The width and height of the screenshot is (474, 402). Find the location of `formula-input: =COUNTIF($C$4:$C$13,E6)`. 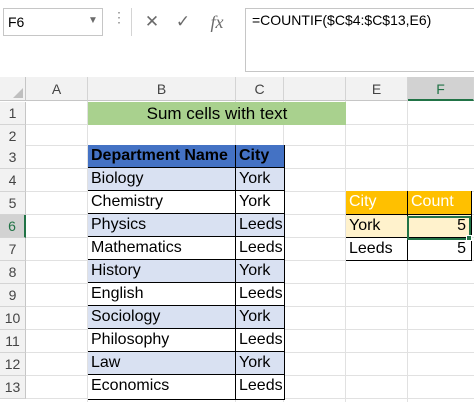

formula-input: =COUNTIF($C$4:$C$13,E6) is located at coordinates (359, 40).